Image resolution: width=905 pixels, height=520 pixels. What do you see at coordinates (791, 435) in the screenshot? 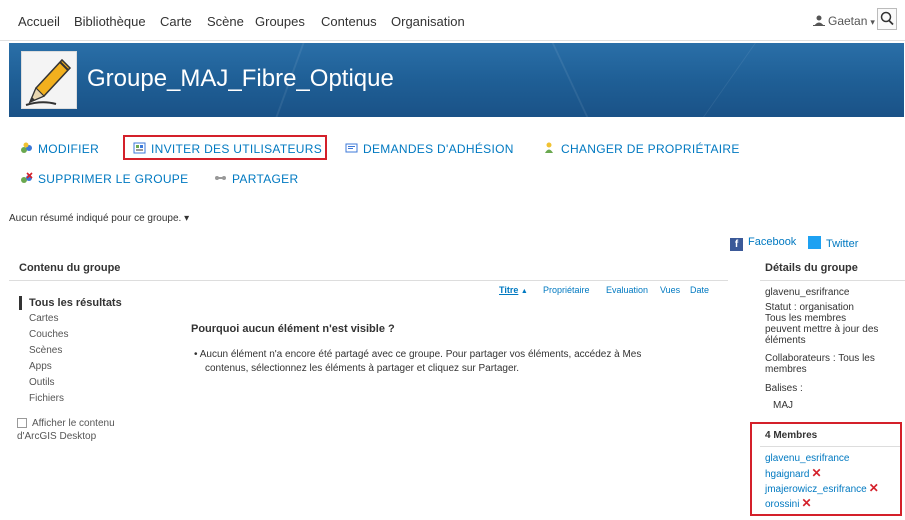
I see `members-title: 4 Membres` at bounding box center [791, 435].